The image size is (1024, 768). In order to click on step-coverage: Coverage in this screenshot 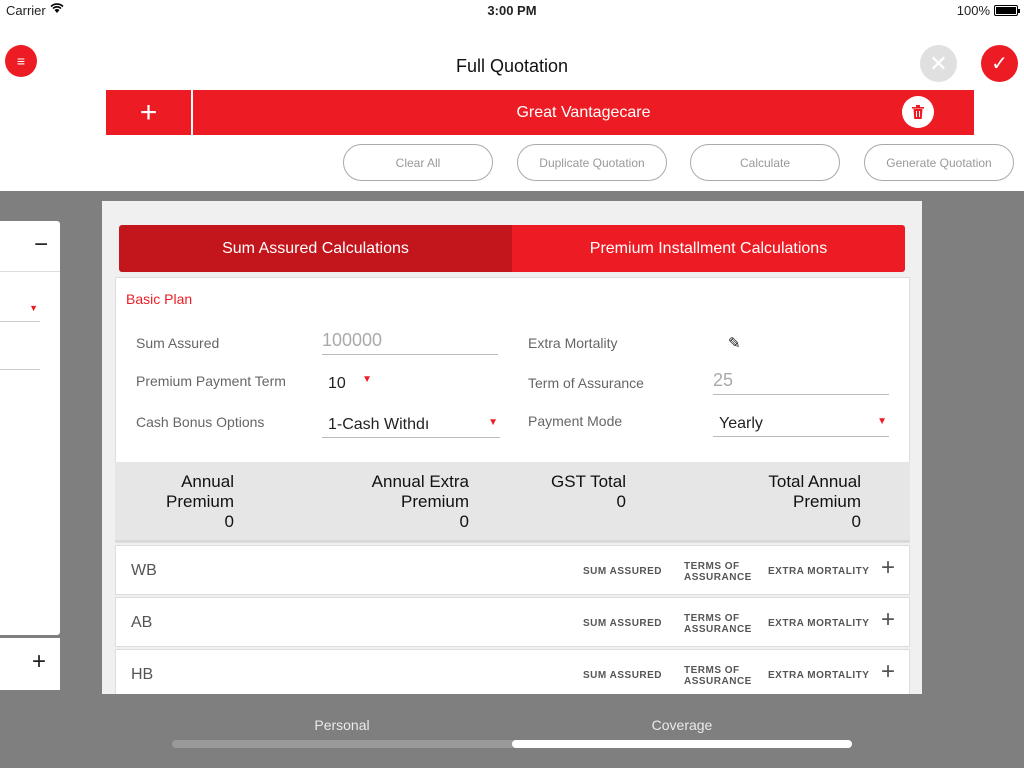, I will do `click(682, 725)`.